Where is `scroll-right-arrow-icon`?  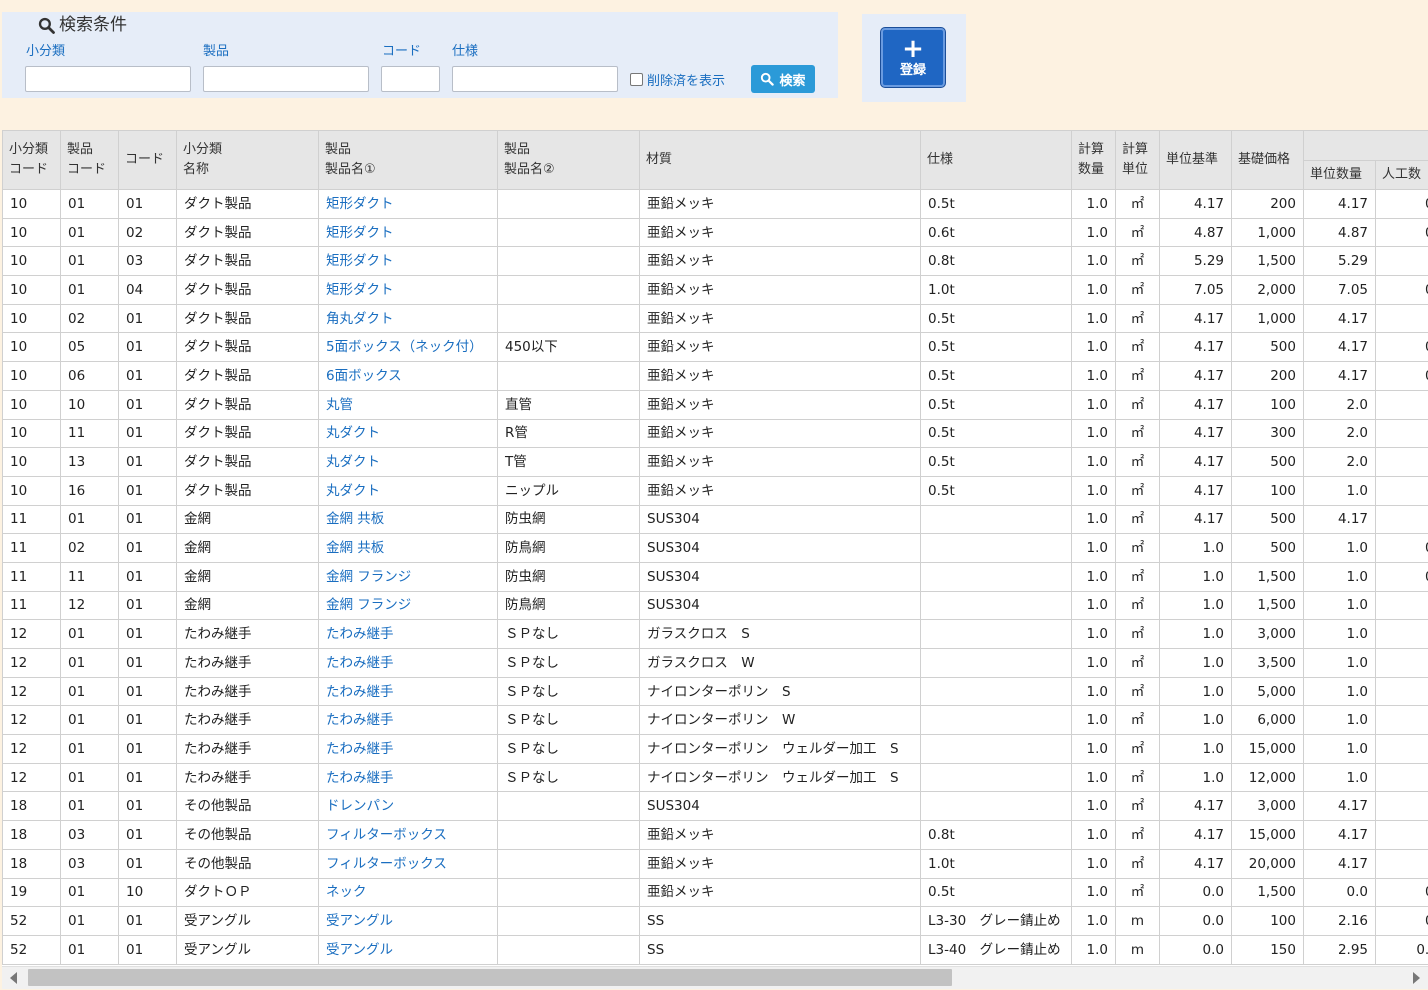 scroll-right-arrow-icon is located at coordinates (1416, 978).